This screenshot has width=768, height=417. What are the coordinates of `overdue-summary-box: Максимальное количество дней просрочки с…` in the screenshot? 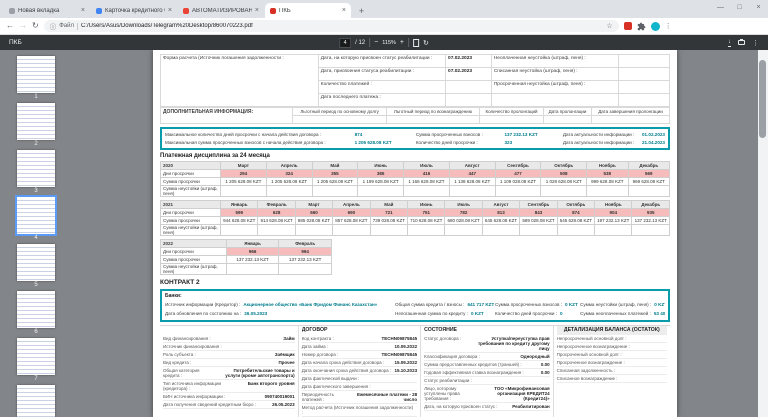 It's located at (415, 138).